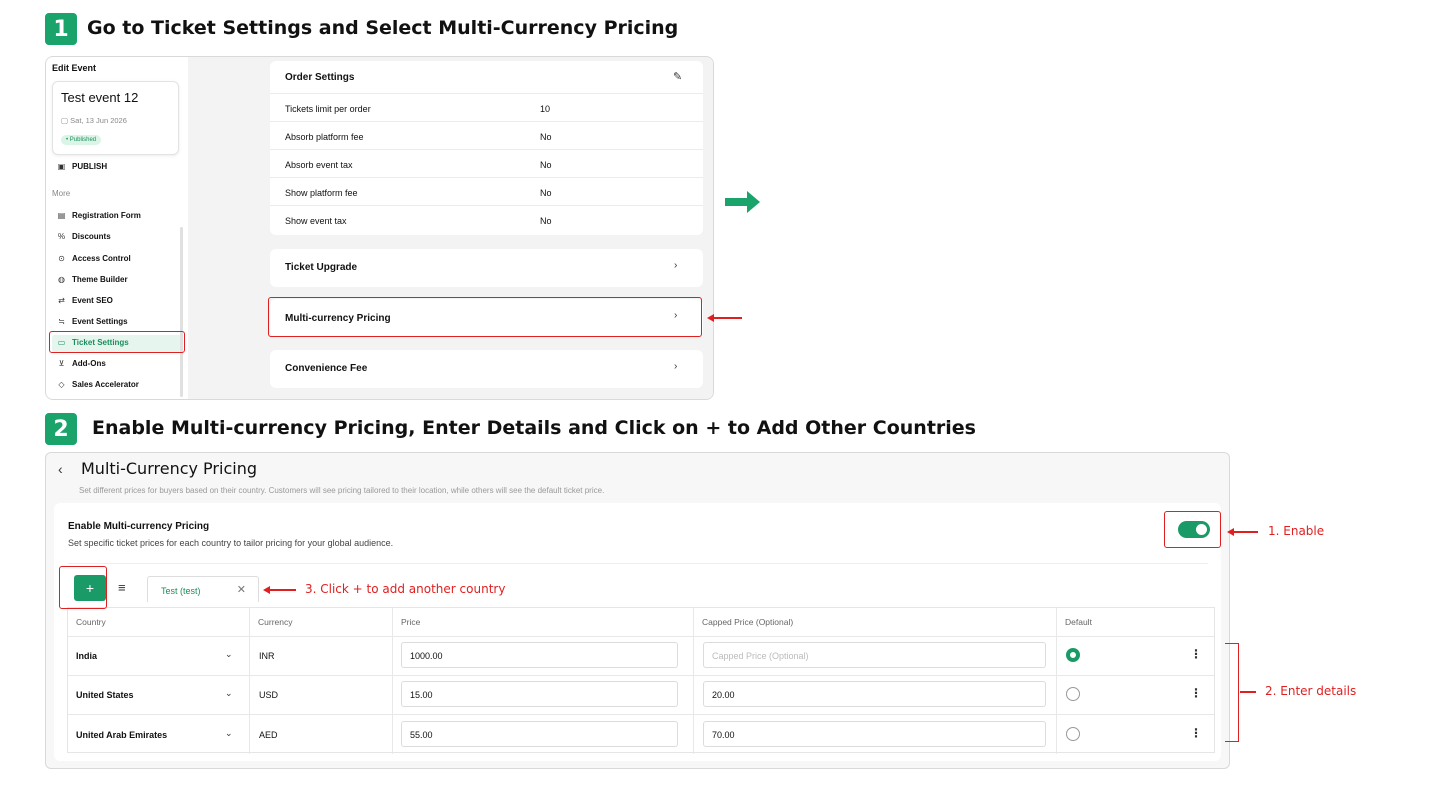 The image size is (1431, 787). Describe the element at coordinates (92, 321) in the screenshot. I see `sidebar-item-event-settings: ≒ Event Settings` at that location.